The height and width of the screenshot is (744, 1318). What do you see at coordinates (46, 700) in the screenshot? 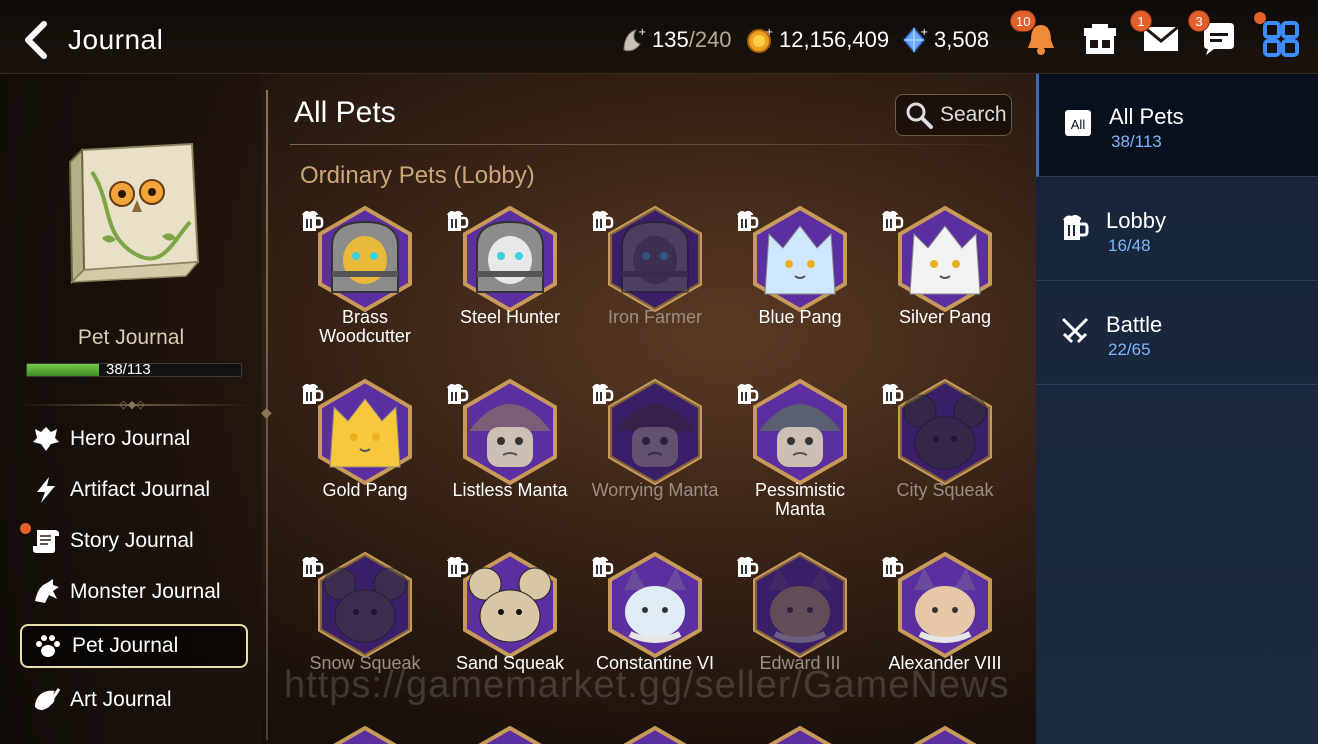
I see `palette-icon` at bounding box center [46, 700].